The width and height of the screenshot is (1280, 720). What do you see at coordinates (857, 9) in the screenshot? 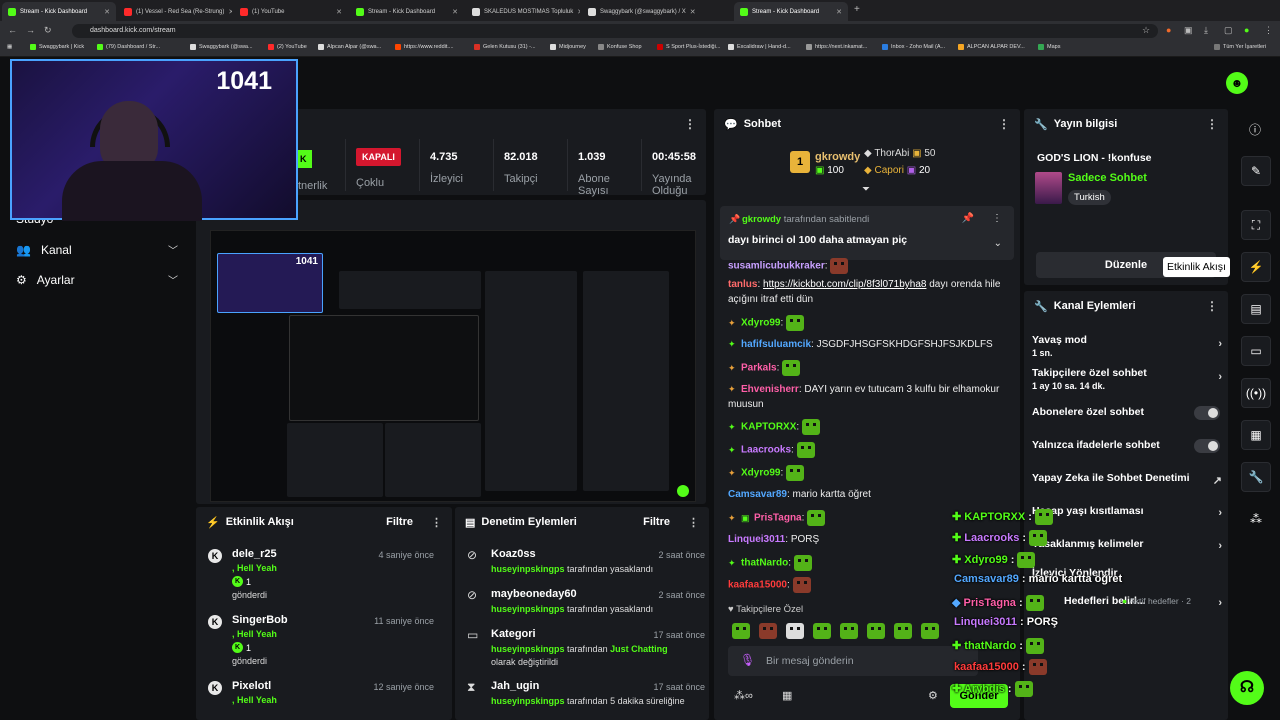
I see `new-tab-icon: +` at bounding box center [857, 9].